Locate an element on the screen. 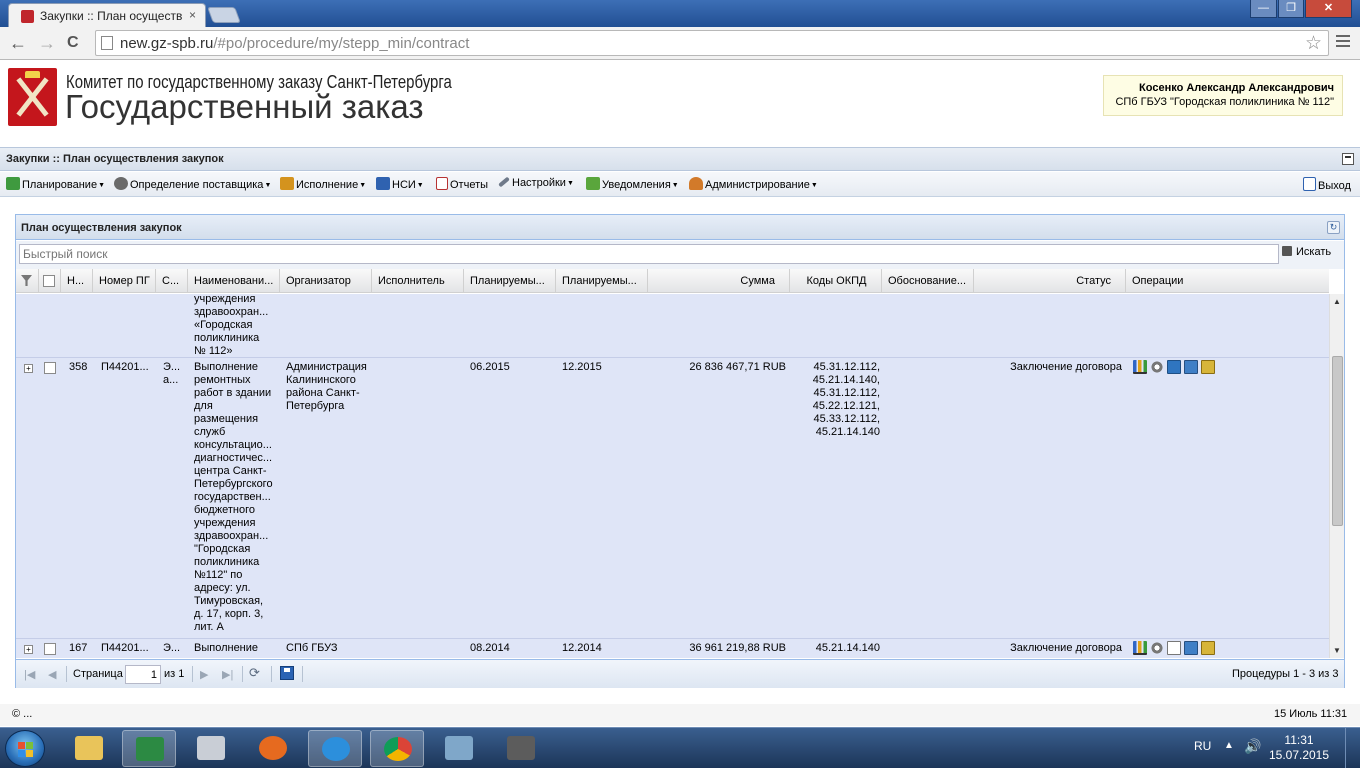  cell-plan-end: 12.2015 is located at coordinates (582, 367).